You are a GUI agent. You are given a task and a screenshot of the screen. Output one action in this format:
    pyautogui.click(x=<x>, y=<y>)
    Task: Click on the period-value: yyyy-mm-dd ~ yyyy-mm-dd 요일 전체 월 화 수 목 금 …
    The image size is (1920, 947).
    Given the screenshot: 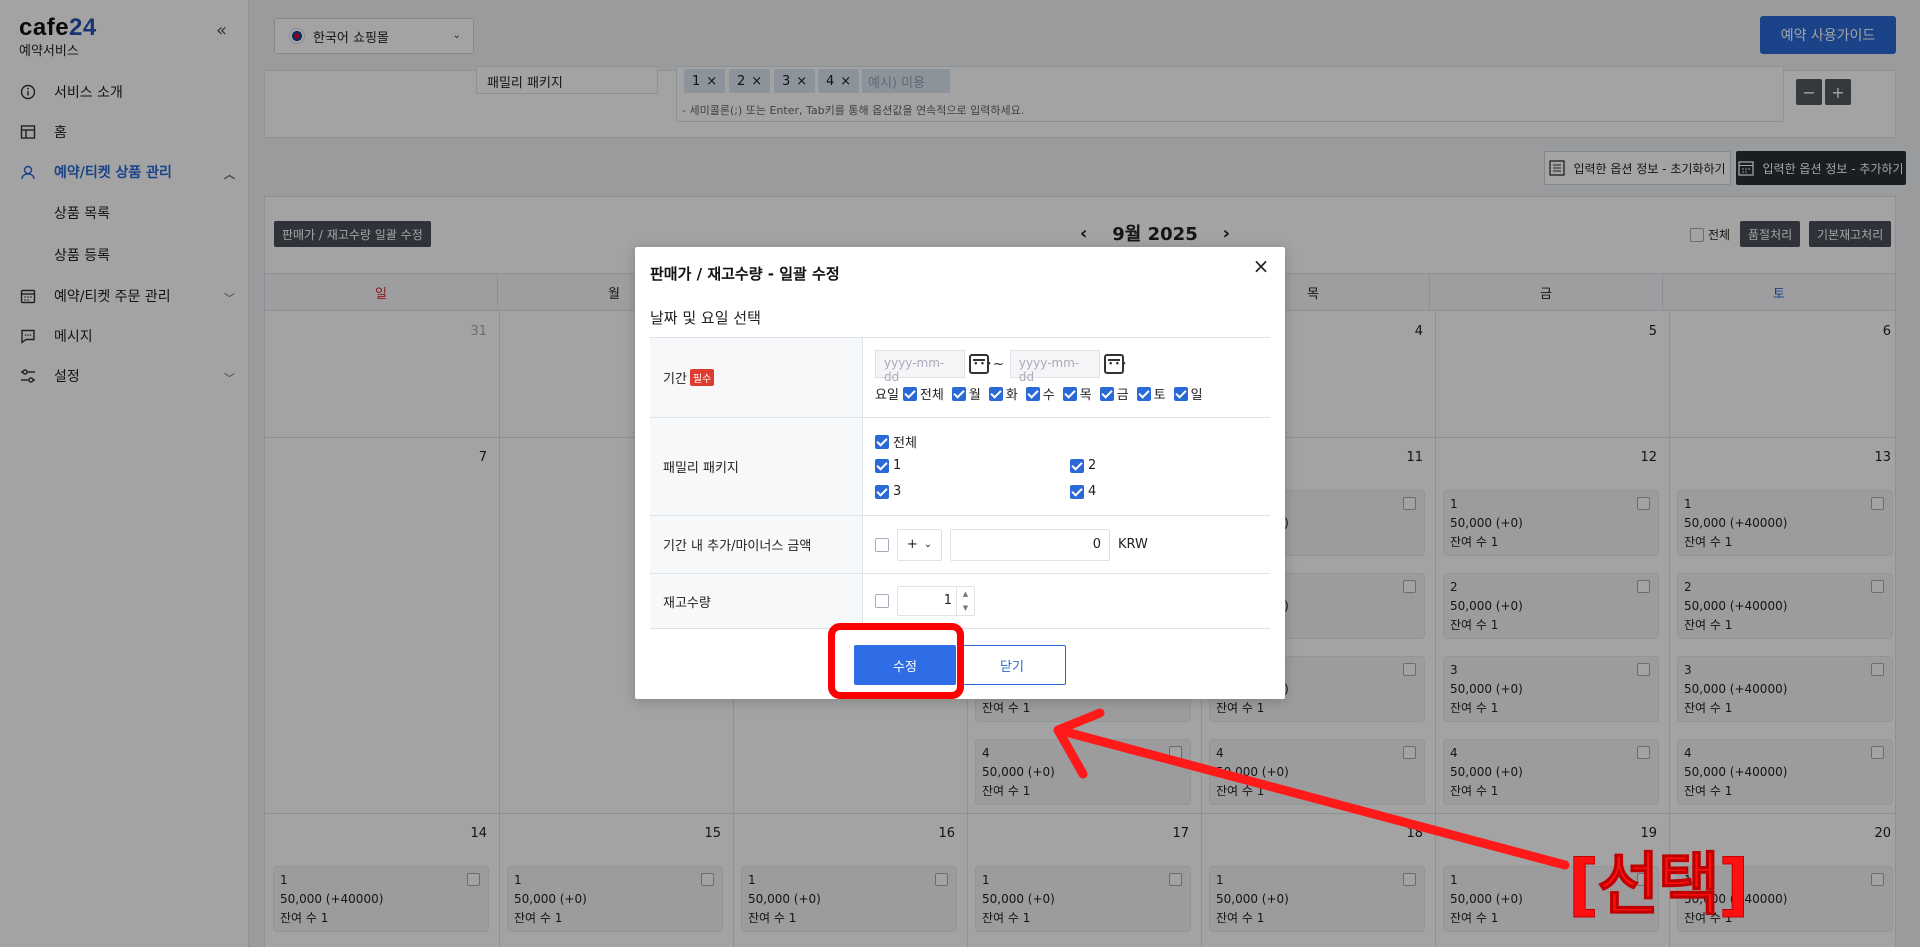 What is the action you would take?
    pyautogui.click(x=1066, y=377)
    